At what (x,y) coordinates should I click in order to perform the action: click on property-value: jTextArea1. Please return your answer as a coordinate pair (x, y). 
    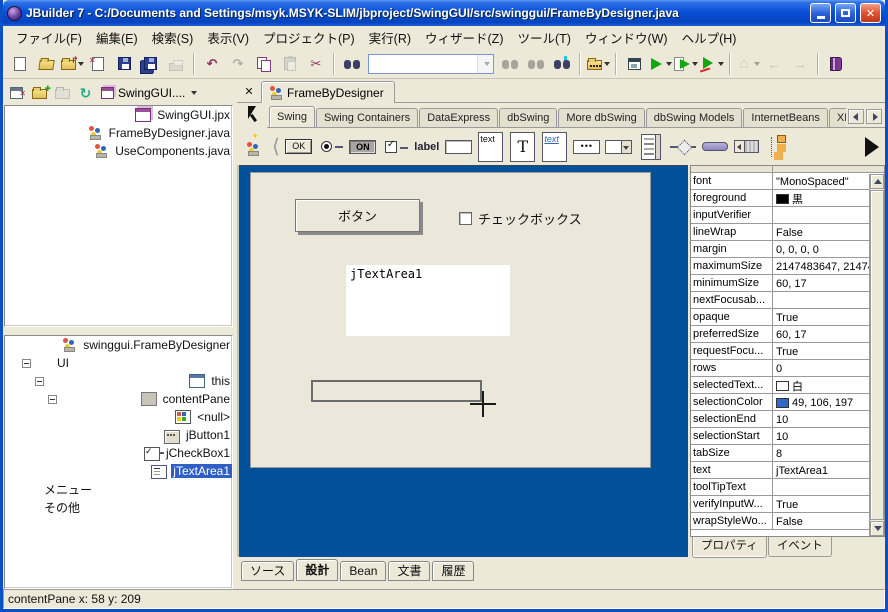
    Looking at the image, I should click on (828, 470).